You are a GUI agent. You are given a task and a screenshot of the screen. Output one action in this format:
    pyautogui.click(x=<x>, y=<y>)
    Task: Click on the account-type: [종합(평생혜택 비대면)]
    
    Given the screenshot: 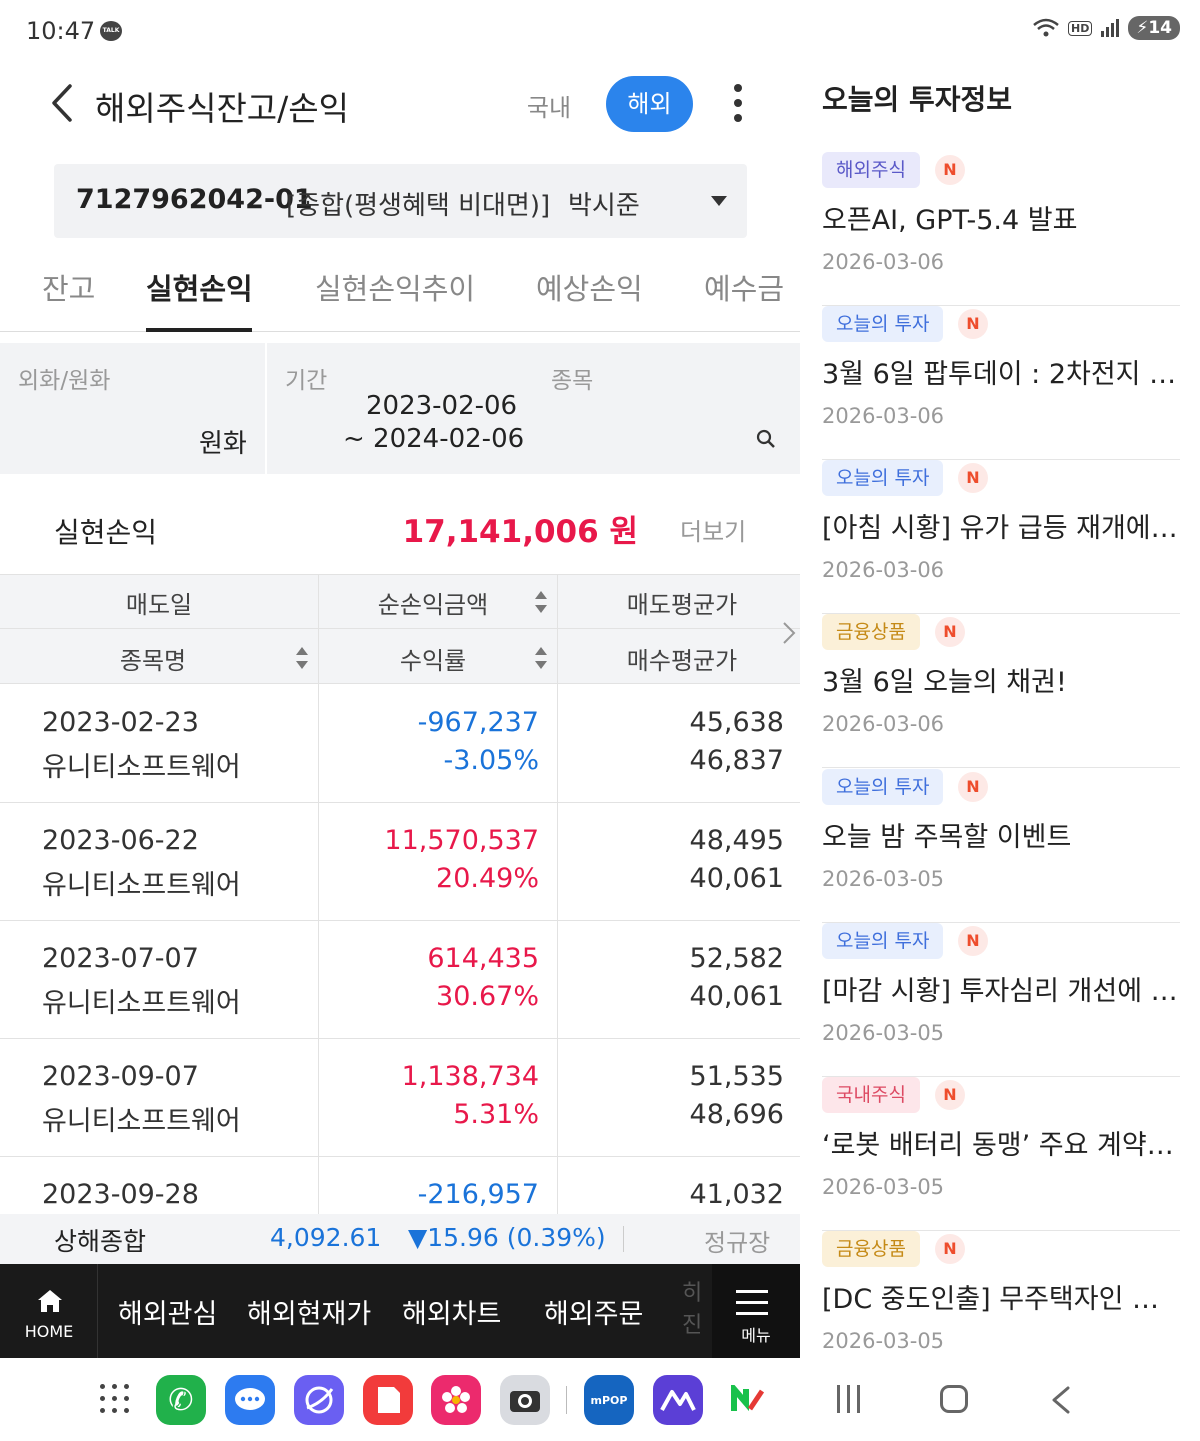 What is the action you would take?
    pyautogui.click(x=418, y=206)
    